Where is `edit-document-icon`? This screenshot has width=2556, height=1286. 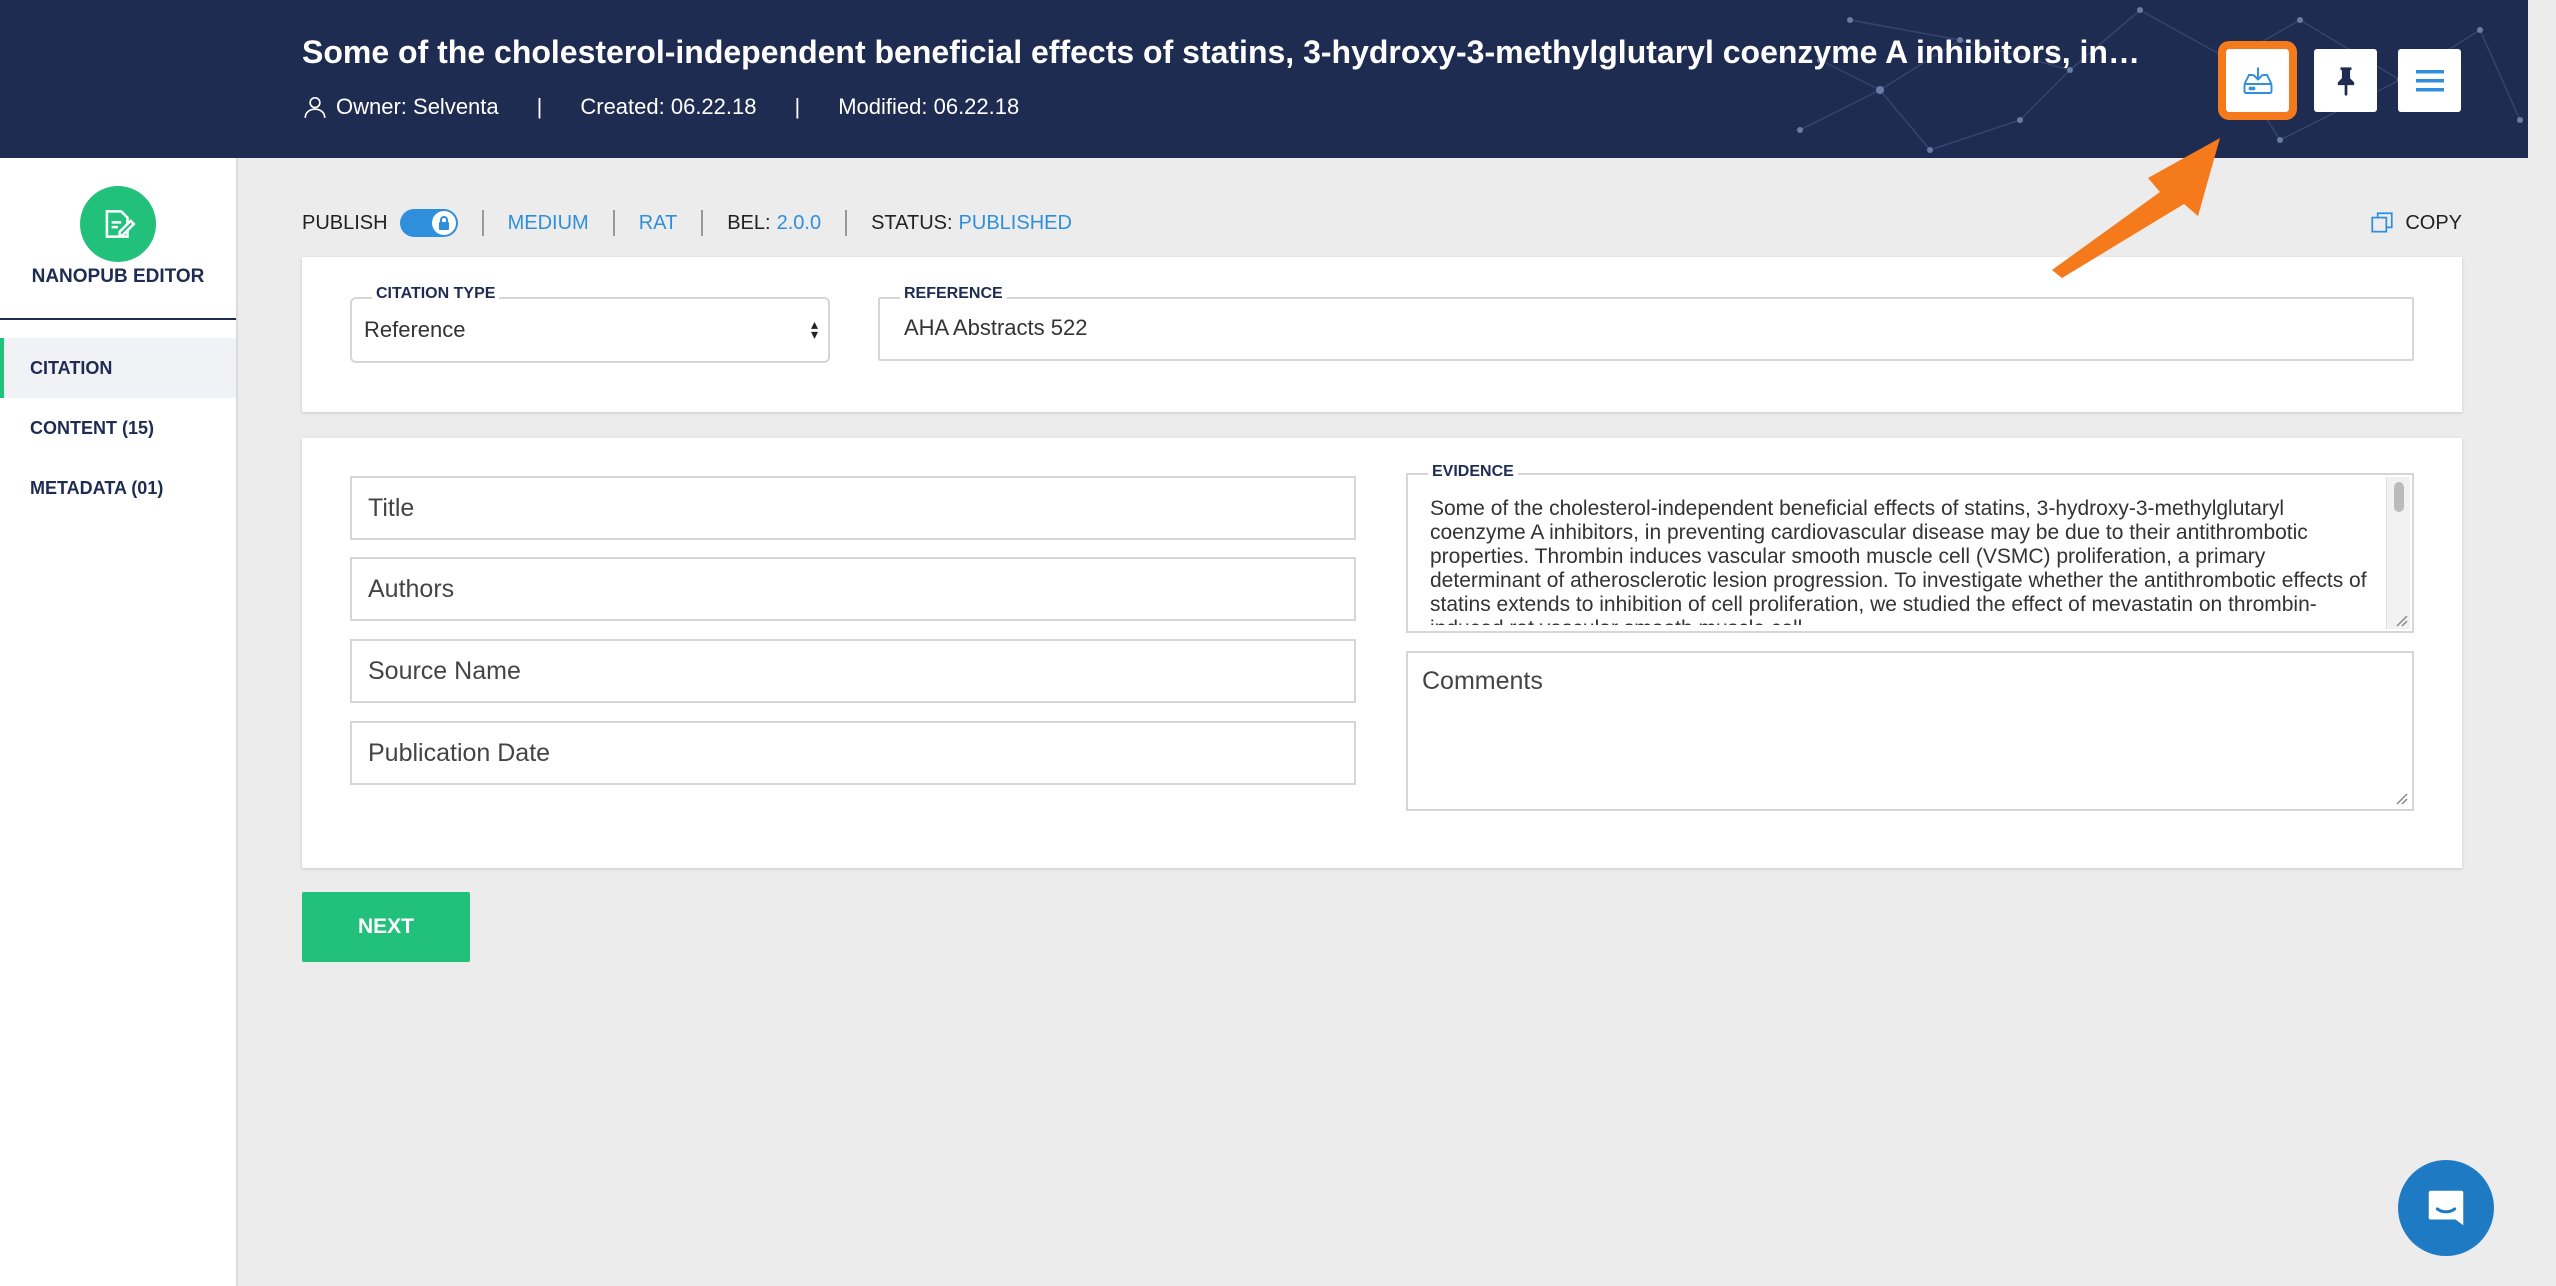
edit-document-icon is located at coordinates (120, 224).